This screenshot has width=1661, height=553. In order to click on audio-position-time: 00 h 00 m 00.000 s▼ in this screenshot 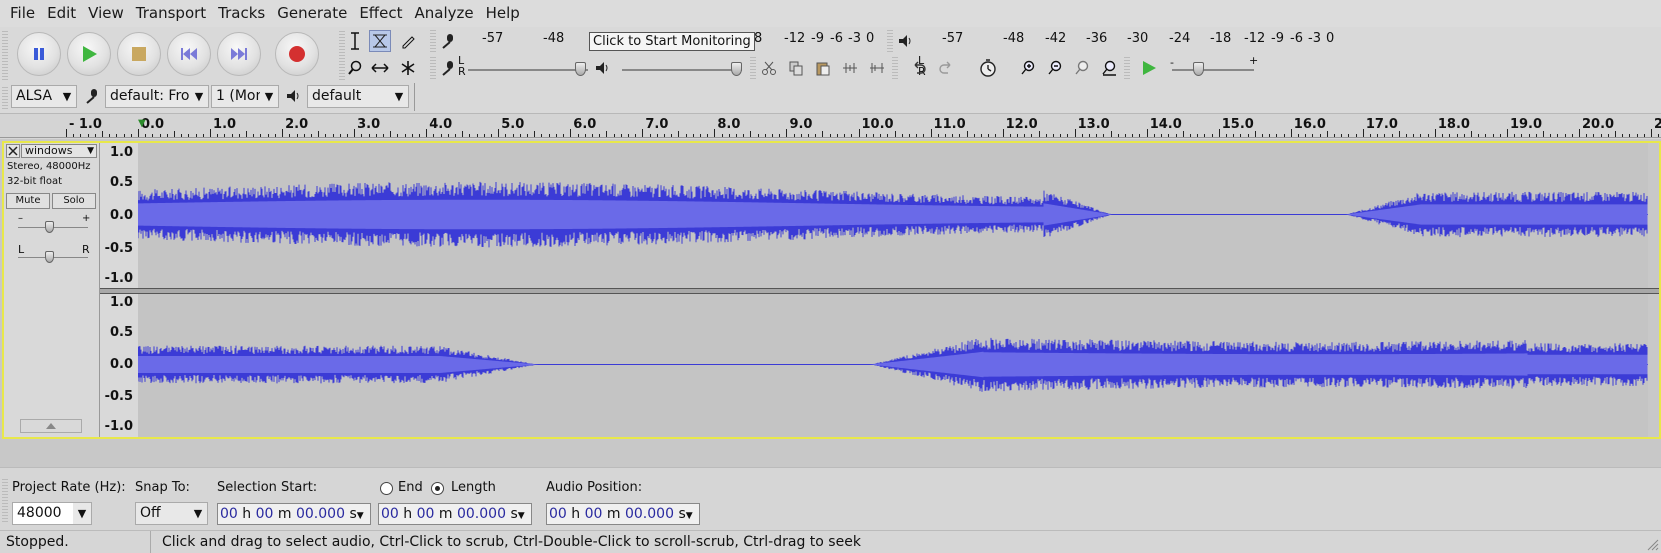, I will do `click(623, 514)`.